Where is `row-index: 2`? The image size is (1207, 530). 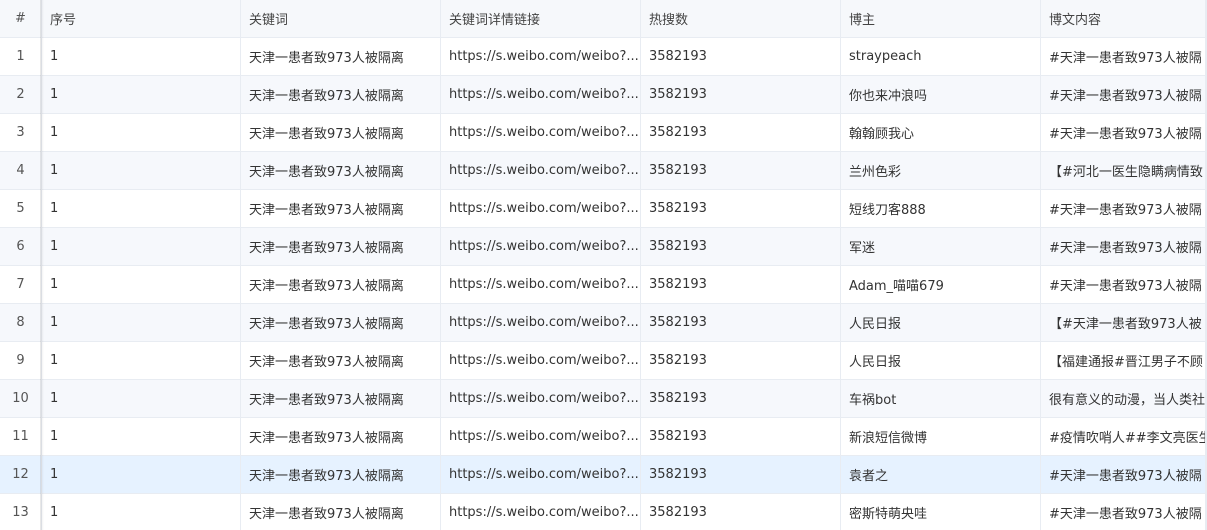
row-index: 2 is located at coordinates (21, 94).